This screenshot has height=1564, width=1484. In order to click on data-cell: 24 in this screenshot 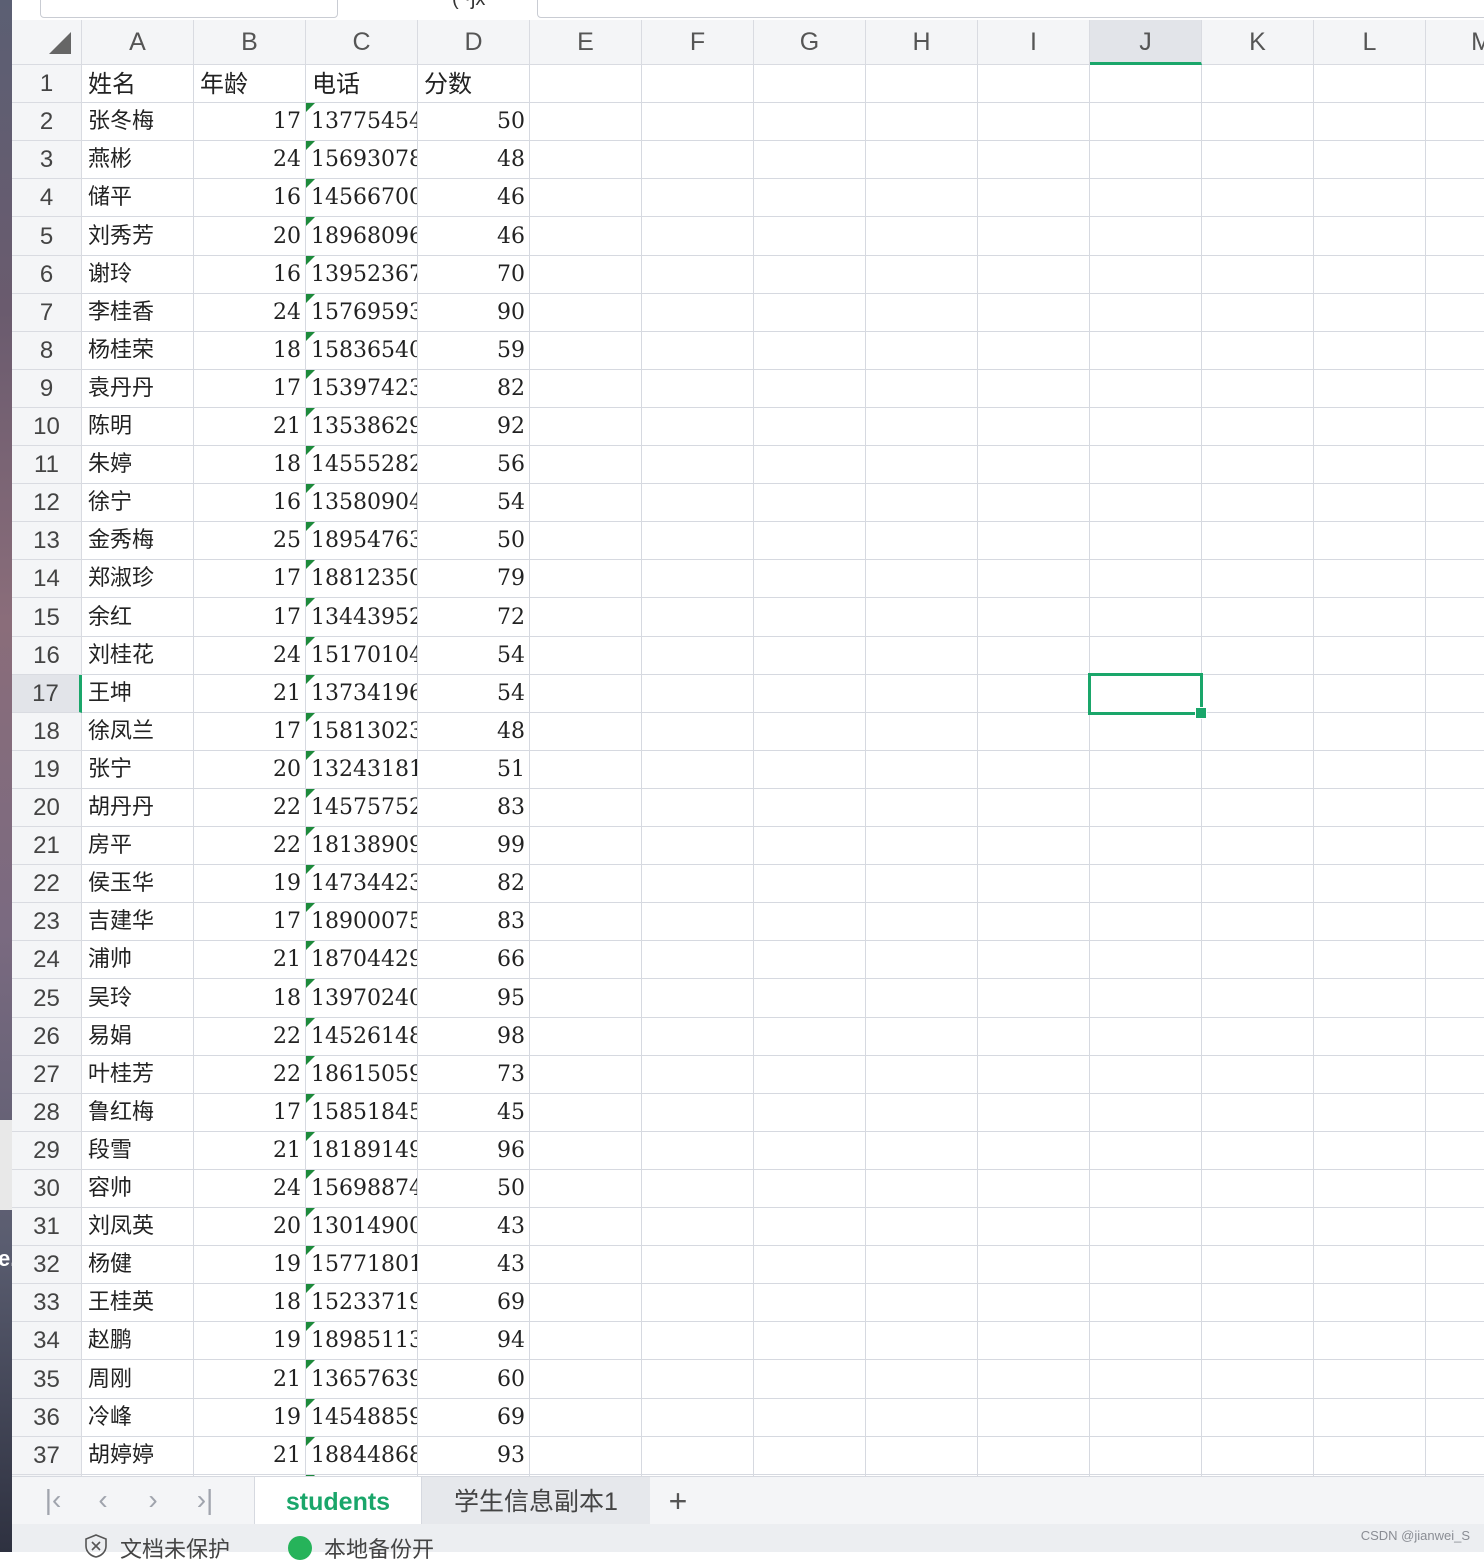, I will do `click(250, 313)`.